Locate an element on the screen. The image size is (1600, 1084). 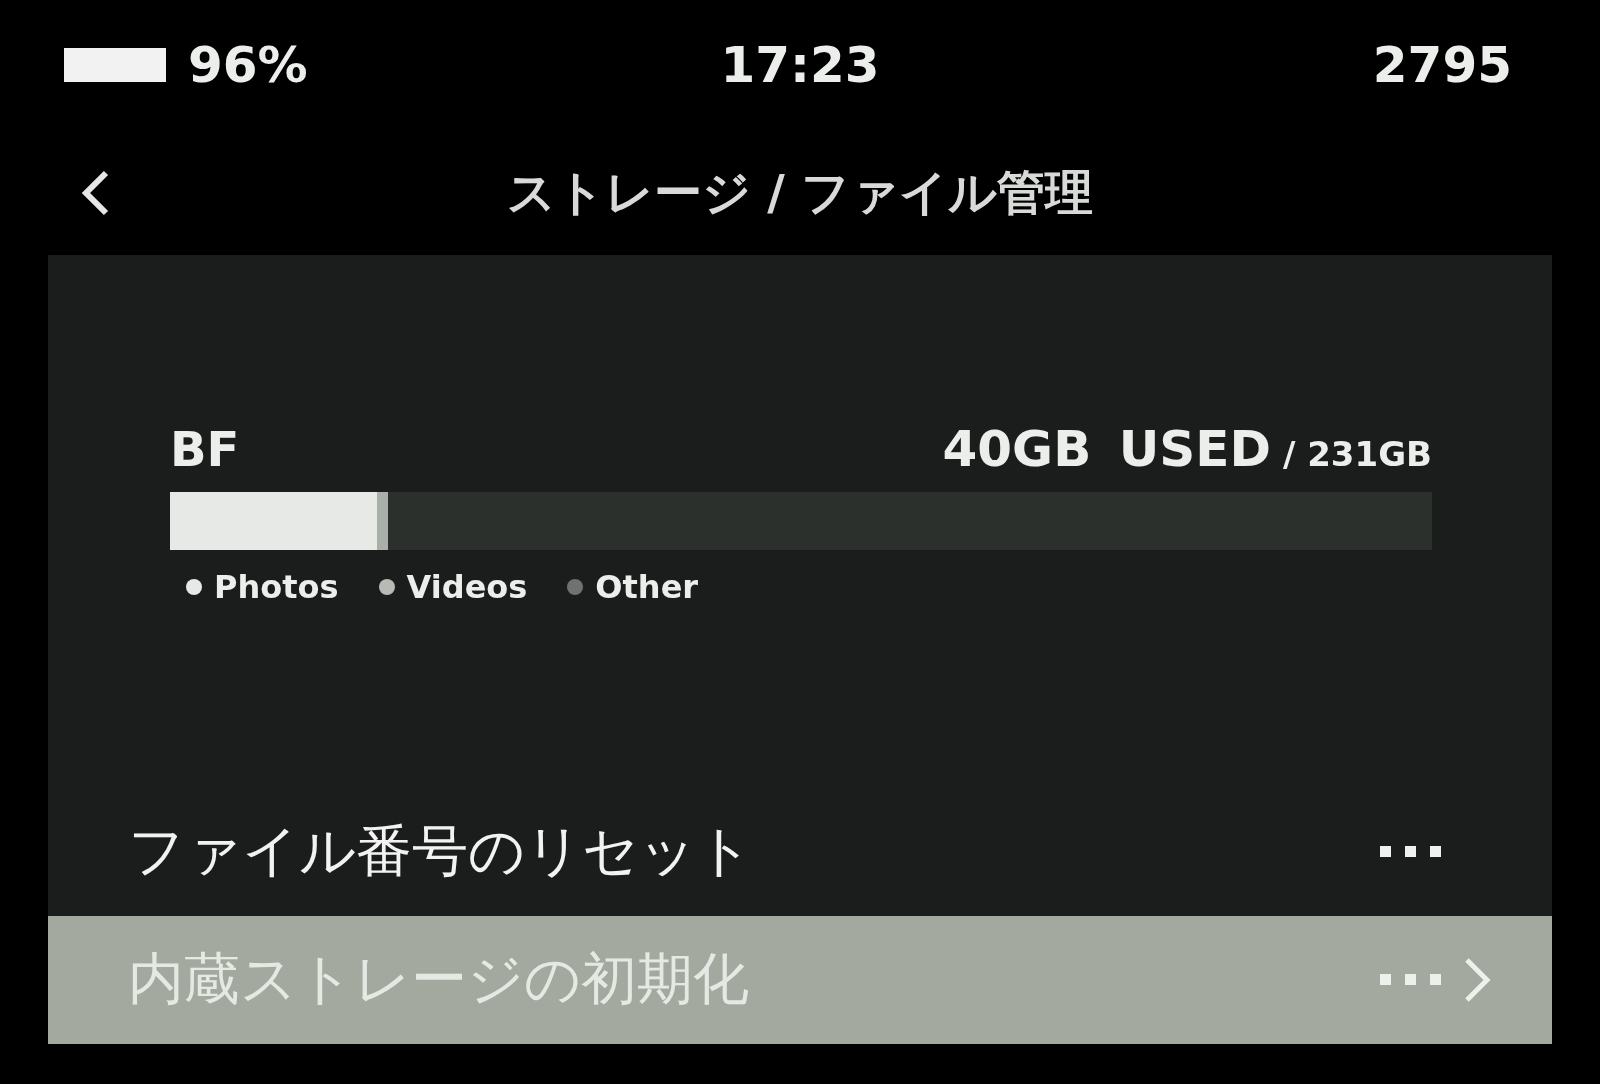
shots-remaining: 2795 is located at coordinates (1442, 65).